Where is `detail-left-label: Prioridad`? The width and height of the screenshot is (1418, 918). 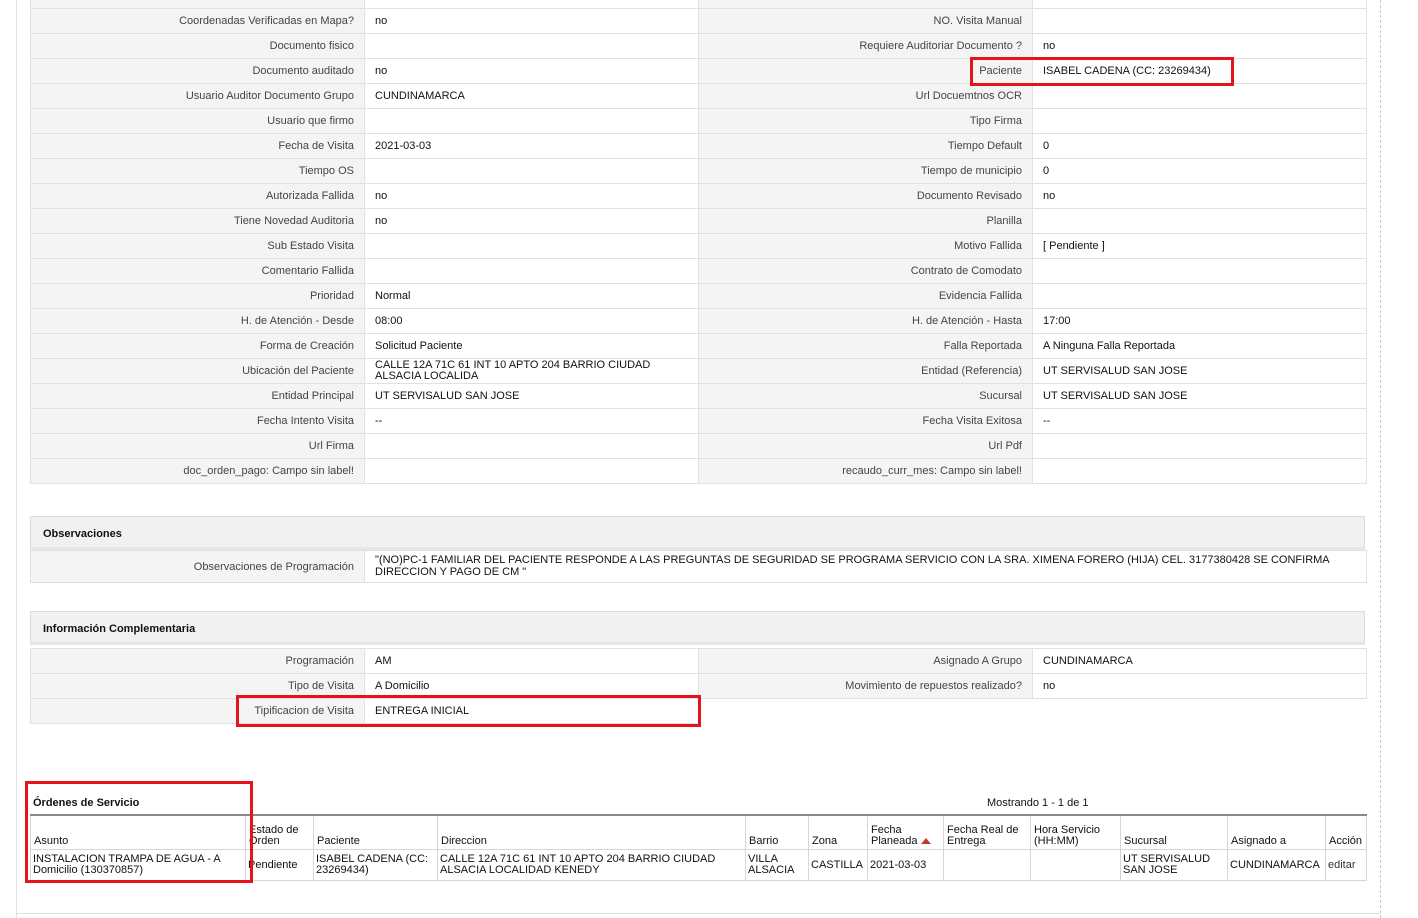
detail-left-label: Prioridad is located at coordinates (197, 296).